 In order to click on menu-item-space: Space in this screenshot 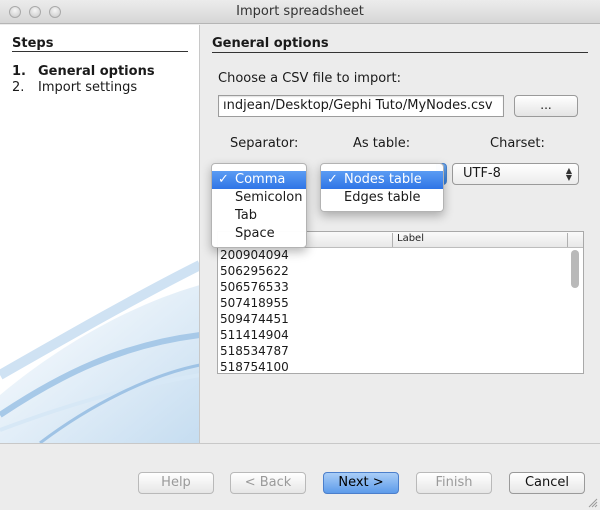, I will do `click(259, 234)`.